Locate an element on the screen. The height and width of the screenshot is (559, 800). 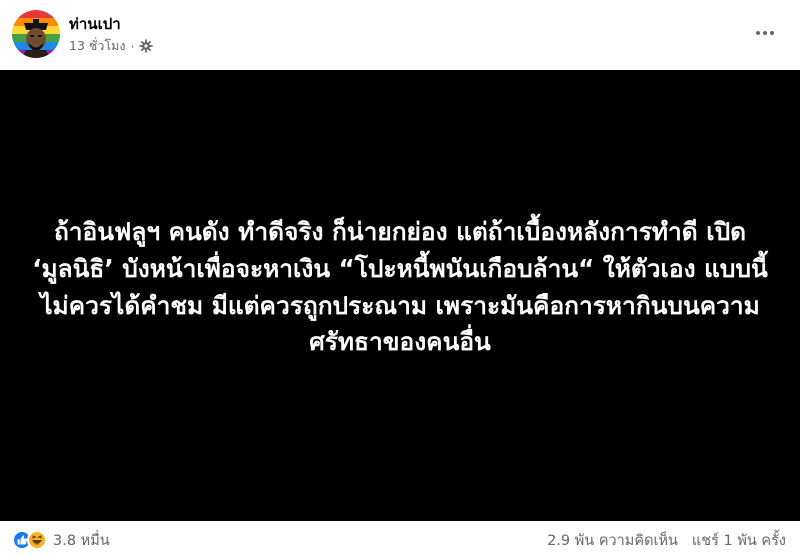
post-meta: 13 ชั่วโมง · is located at coordinates (111, 46).